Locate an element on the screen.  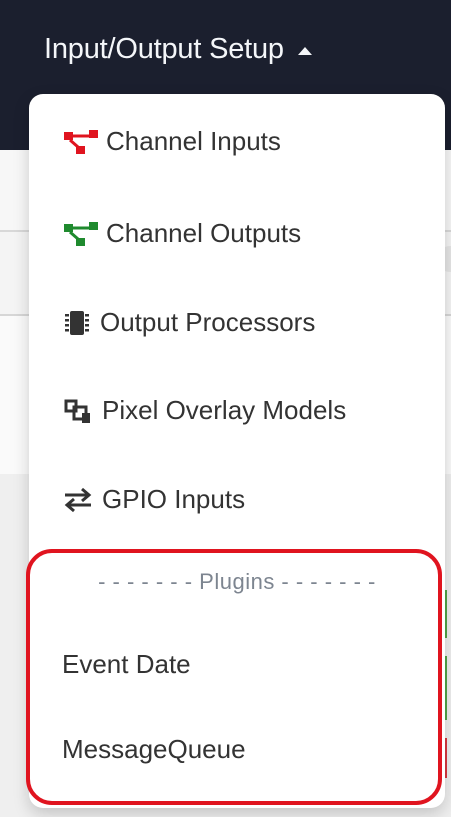
menu-item-pixel-overlay-models: Pixel Overlay Models is located at coordinates (204, 410).